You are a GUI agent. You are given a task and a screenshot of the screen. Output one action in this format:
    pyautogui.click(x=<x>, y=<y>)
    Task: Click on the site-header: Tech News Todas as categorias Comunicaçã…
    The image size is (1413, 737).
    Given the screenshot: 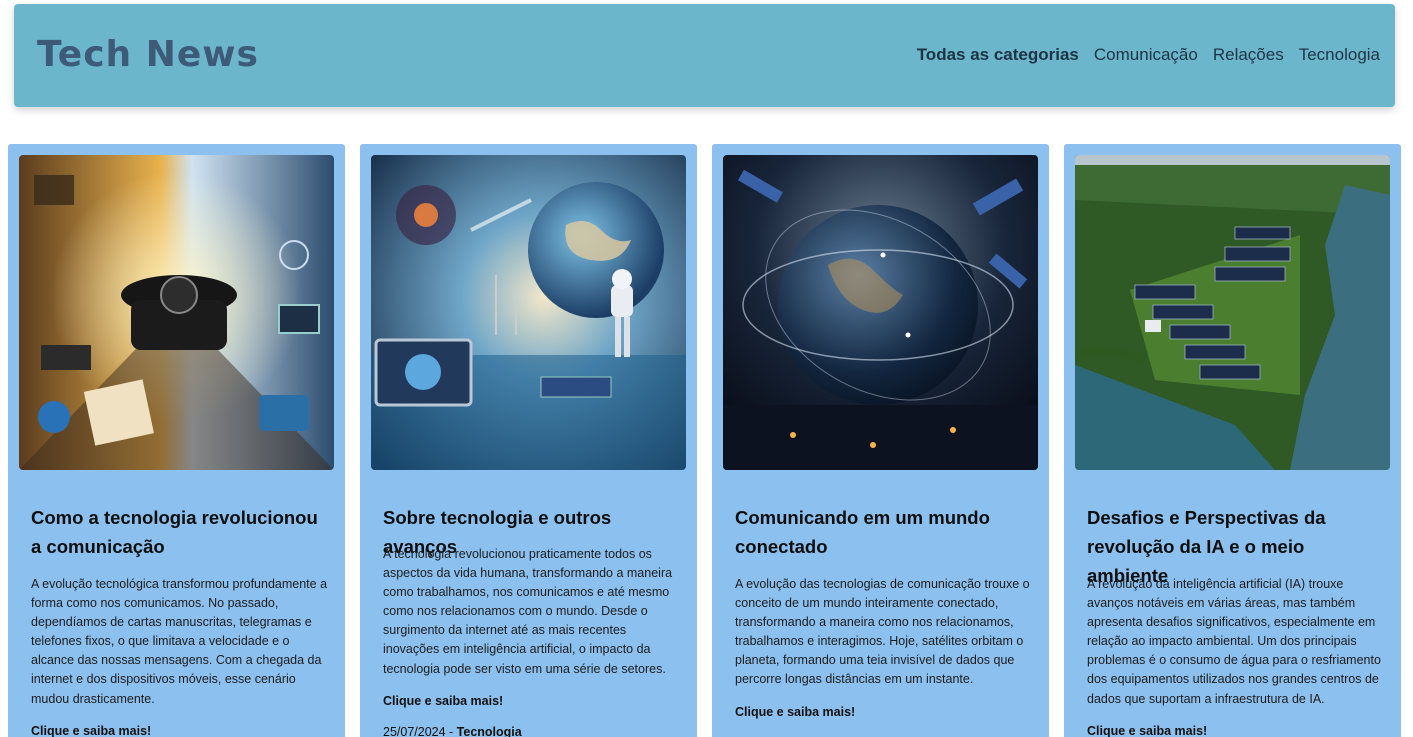 What is the action you would take?
    pyautogui.click(x=704, y=55)
    